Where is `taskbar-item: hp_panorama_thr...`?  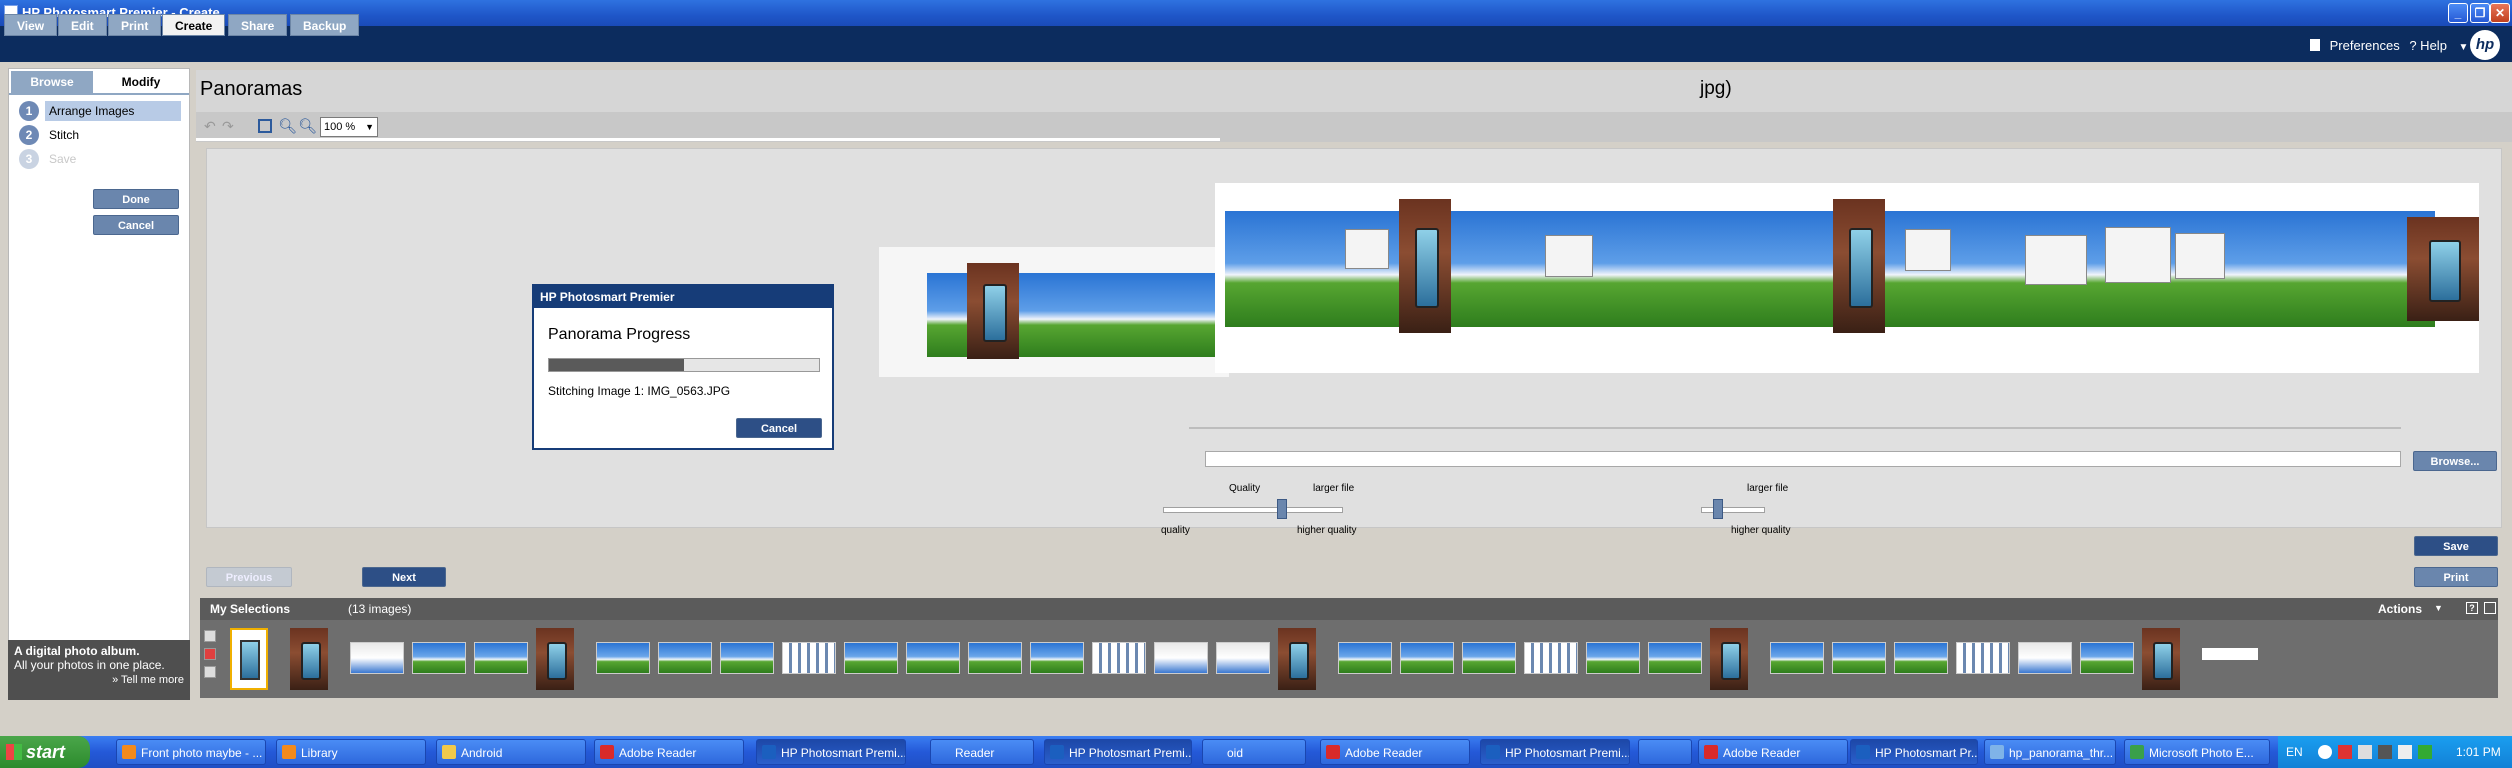 taskbar-item: hp_panorama_thr... is located at coordinates (2050, 752).